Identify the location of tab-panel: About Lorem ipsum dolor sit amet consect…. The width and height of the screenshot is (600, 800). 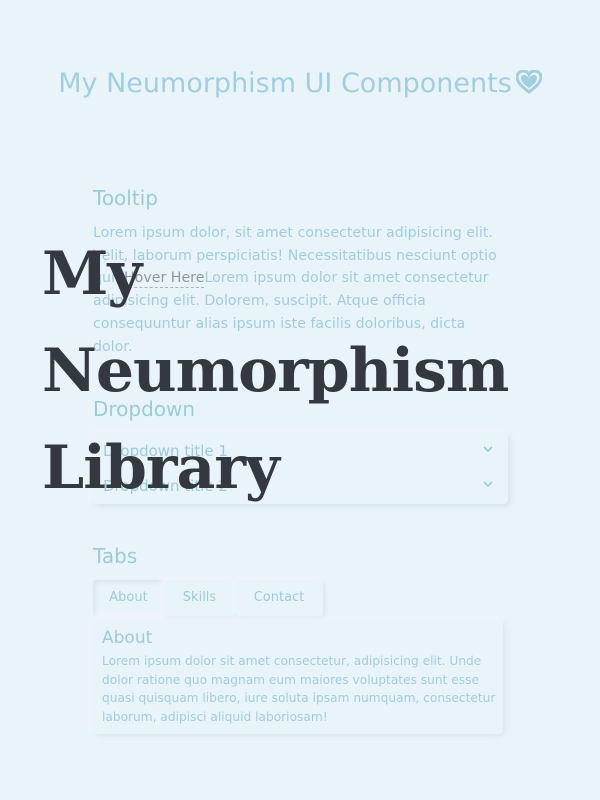
(298, 677).